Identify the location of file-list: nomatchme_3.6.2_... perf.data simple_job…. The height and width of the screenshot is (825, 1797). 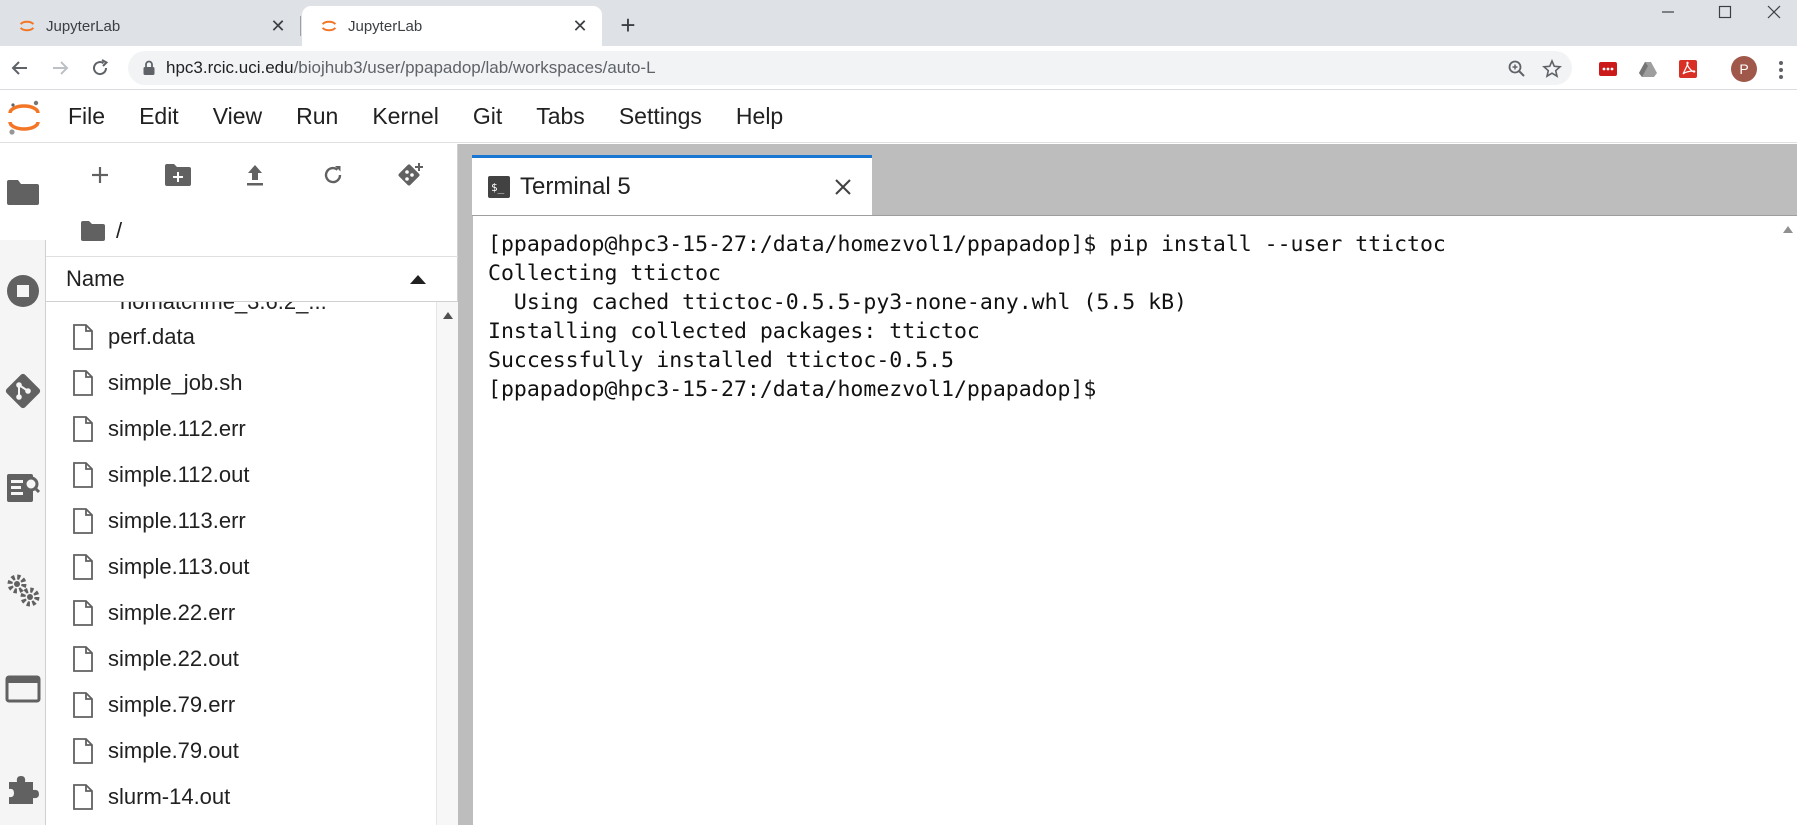
(241, 563).